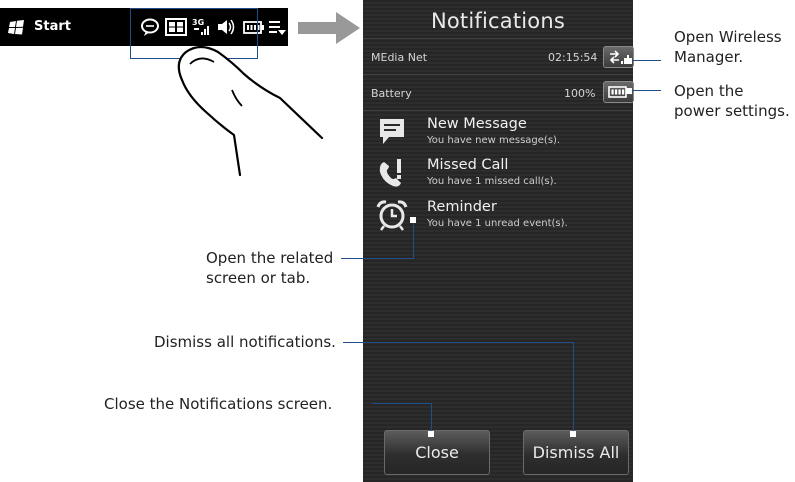 Image resolution: width=795 pixels, height=482 pixels. What do you see at coordinates (580, 93) in the screenshot?
I see `battery-percent: 100%` at bounding box center [580, 93].